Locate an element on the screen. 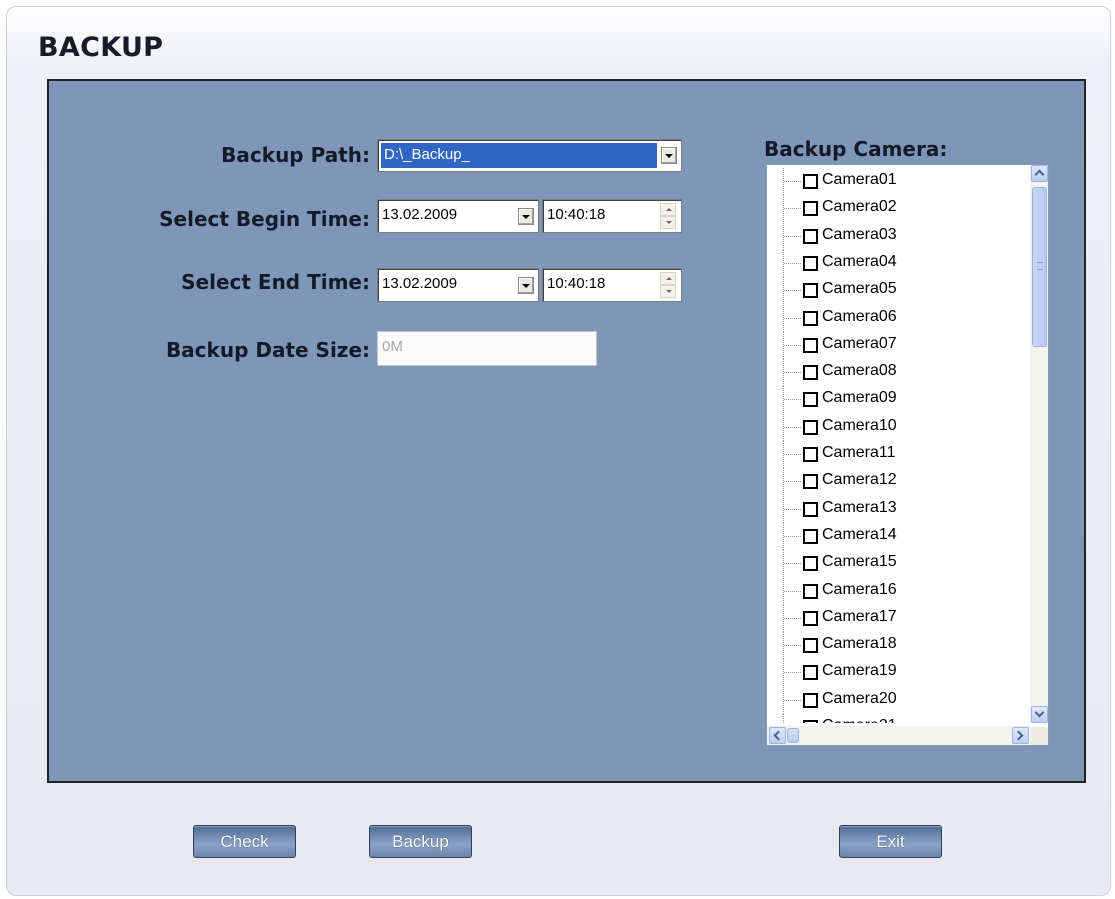 Image resolution: width=1115 pixels, height=899 pixels. vertical-scrollbar is located at coordinates (1039, 444).